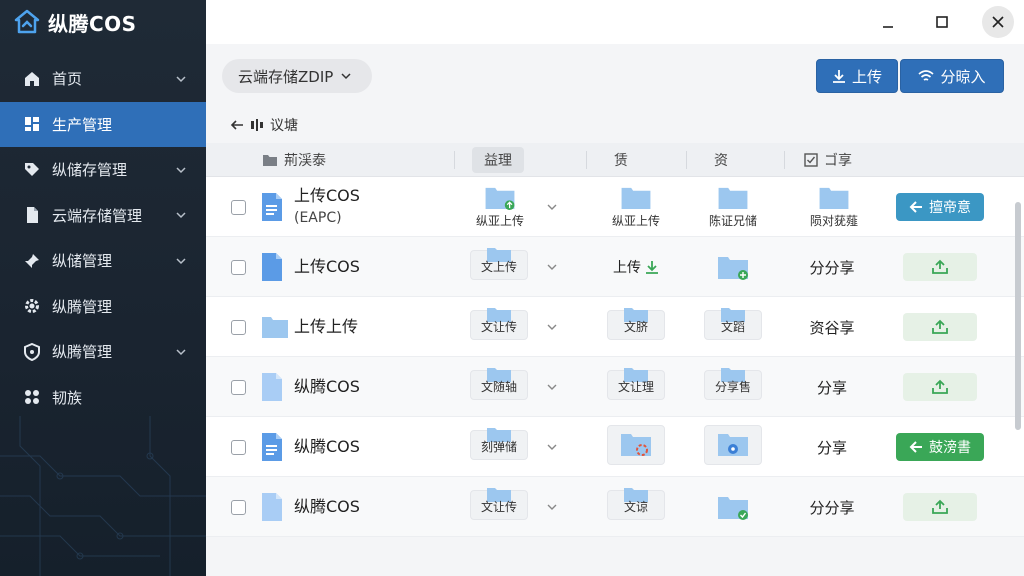  Describe the element at coordinates (327, 207) in the screenshot. I see `file-name: 上传COS (EAPC)` at that location.